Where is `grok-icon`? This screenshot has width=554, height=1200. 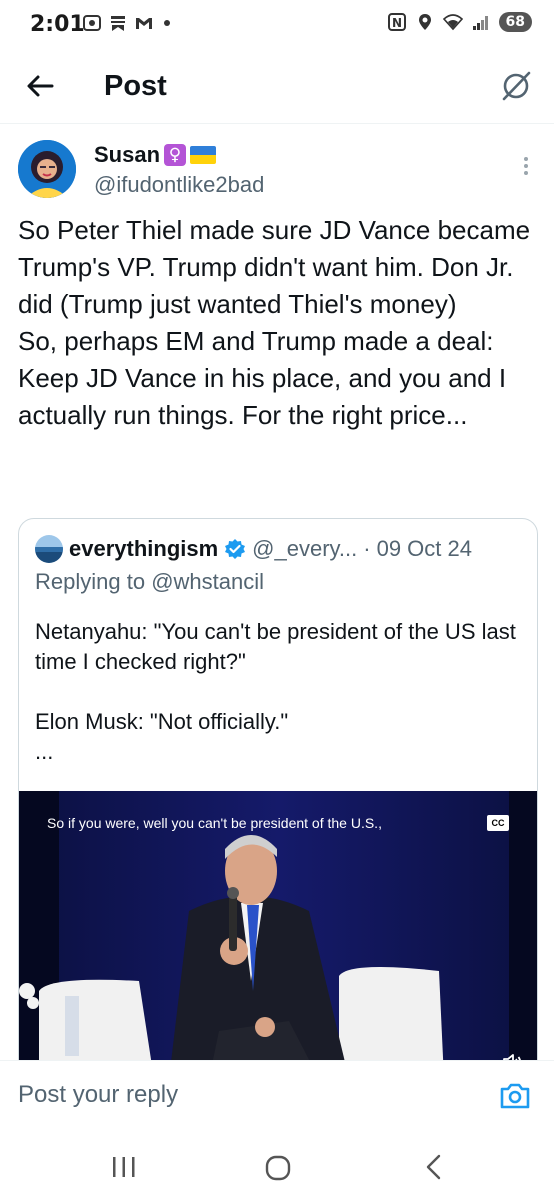 grok-icon is located at coordinates (516, 86).